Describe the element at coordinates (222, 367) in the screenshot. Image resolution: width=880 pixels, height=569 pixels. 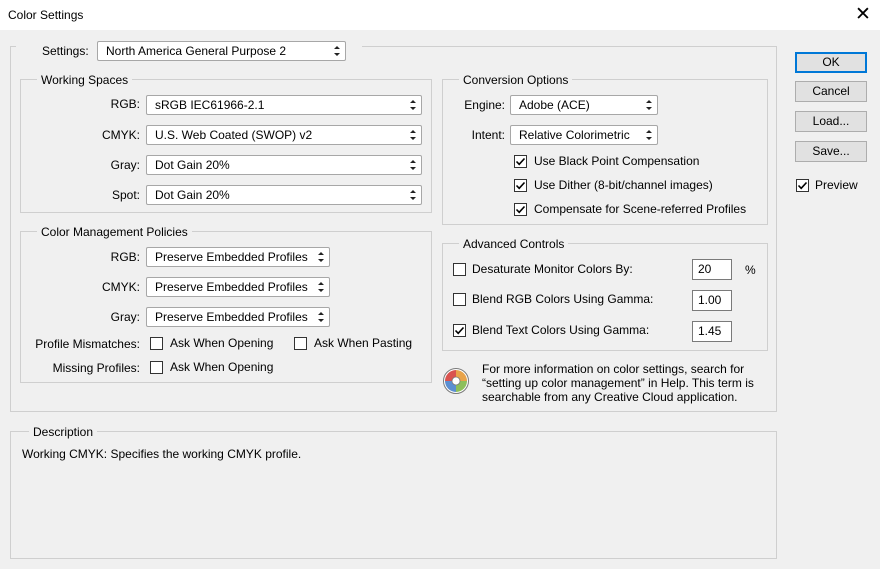
I see `missing-opening-label: Ask When Opening` at that location.